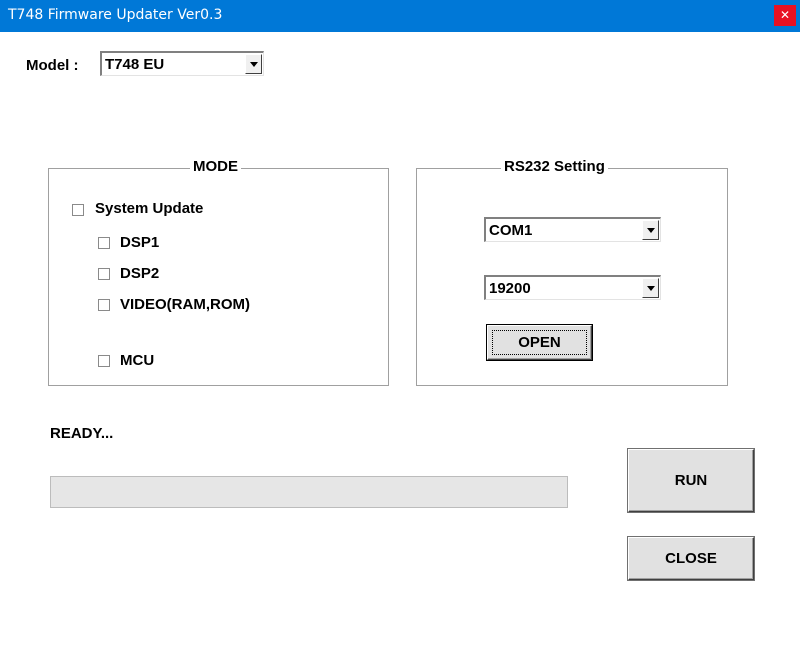 The height and width of the screenshot is (669, 800). I want to click on video-label: VIDEO(RAM,ROM), so click(185, 304).